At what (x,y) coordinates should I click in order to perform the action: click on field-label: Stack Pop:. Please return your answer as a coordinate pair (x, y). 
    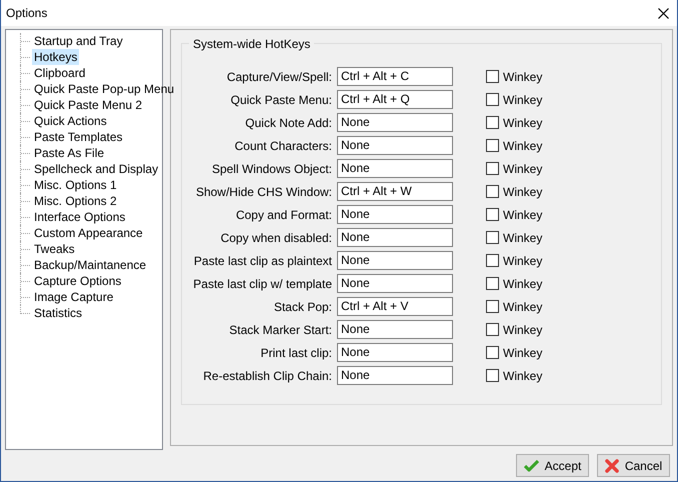
    Looking at the image, I should click on (302, 307).